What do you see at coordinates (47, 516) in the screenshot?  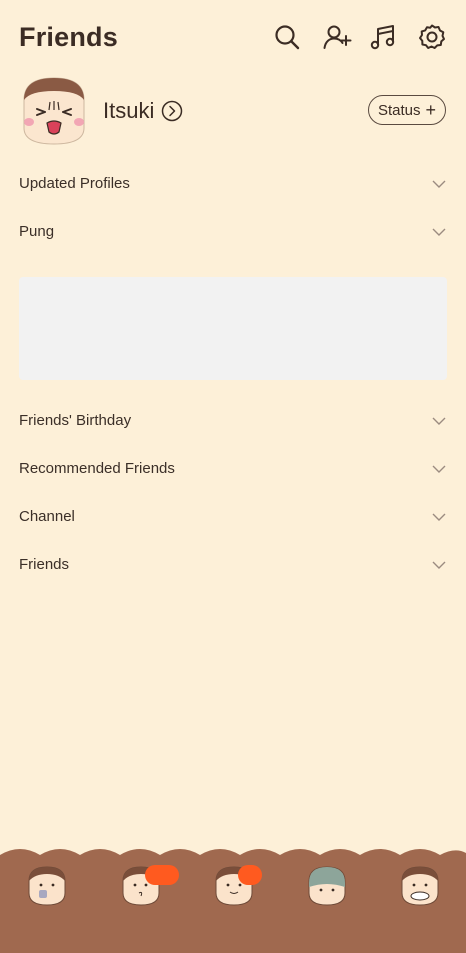 I see `section-label: Channel` at bounding box center [47, 516].